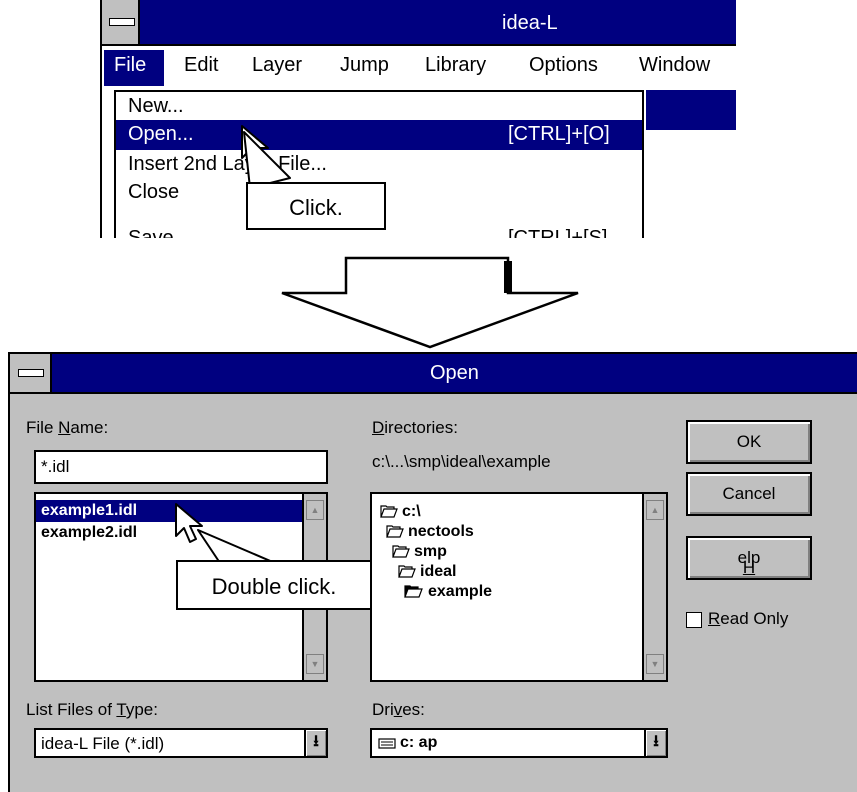 The width and height of the screenshot is (857, 792). Describe the element at coordinates (55, 466) in the screenshot. I see `file-name-value: *.idl` at that location.